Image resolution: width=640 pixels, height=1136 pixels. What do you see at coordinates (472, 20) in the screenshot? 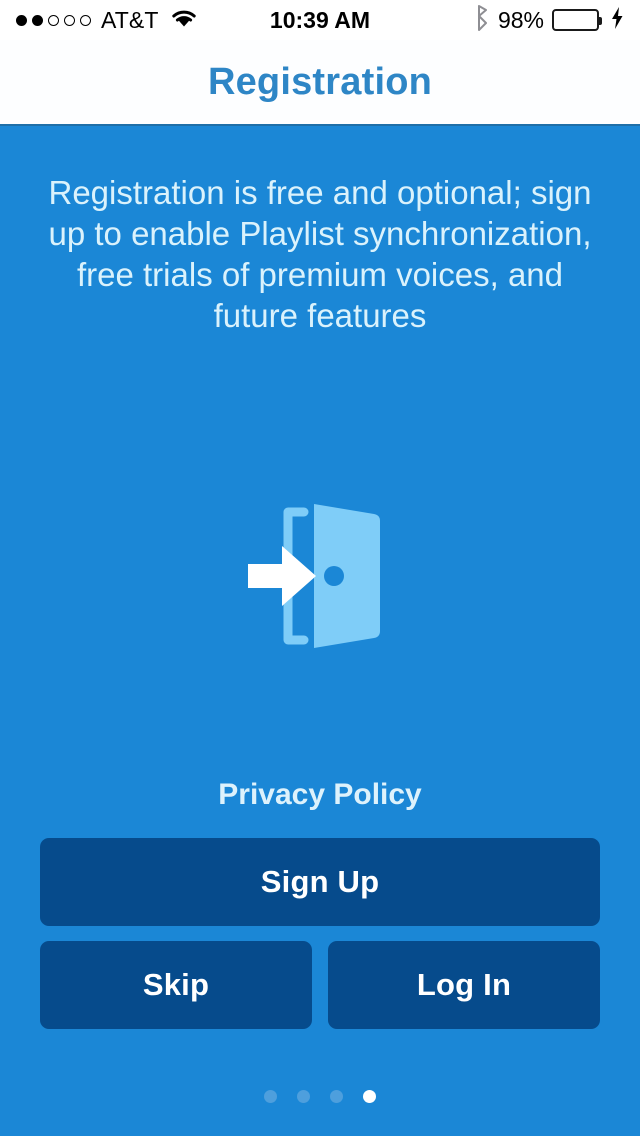
I see `status-bar-right: 98%` at bounding box center [472, 20].